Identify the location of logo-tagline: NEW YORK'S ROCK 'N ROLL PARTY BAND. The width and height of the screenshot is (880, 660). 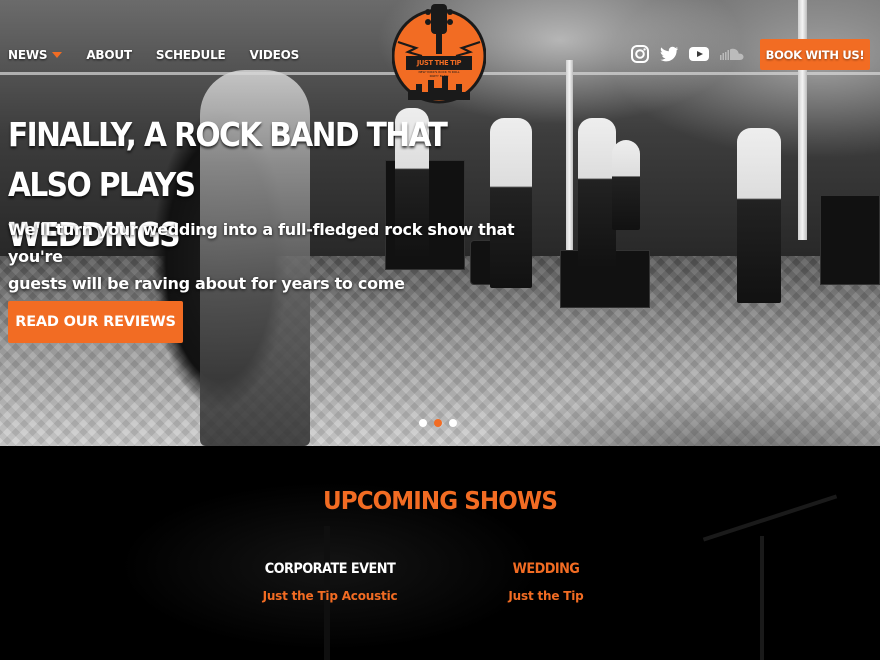
(439, 74).